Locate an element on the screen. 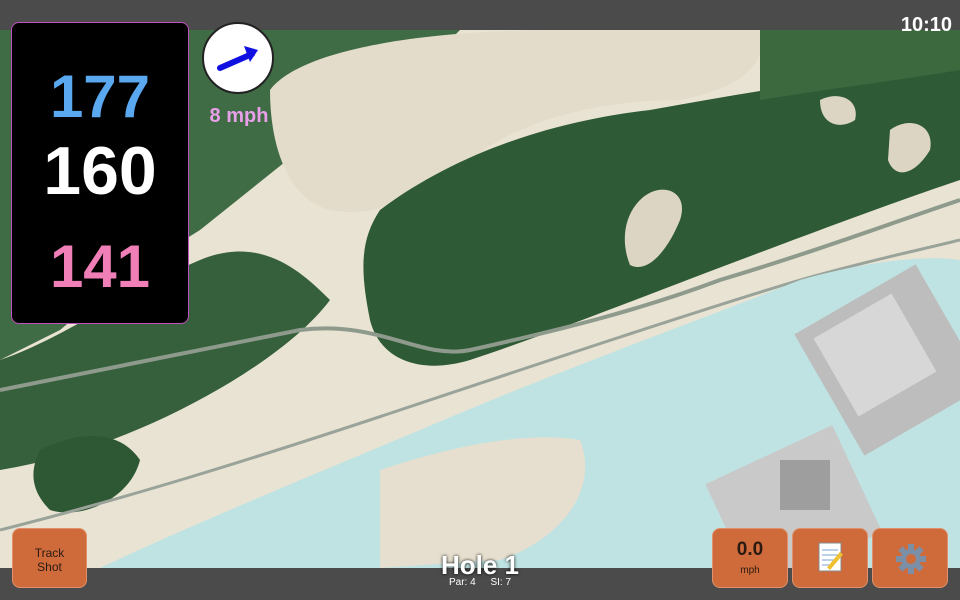  hole-par: Par: 4 is located at coordinates (462, 582).